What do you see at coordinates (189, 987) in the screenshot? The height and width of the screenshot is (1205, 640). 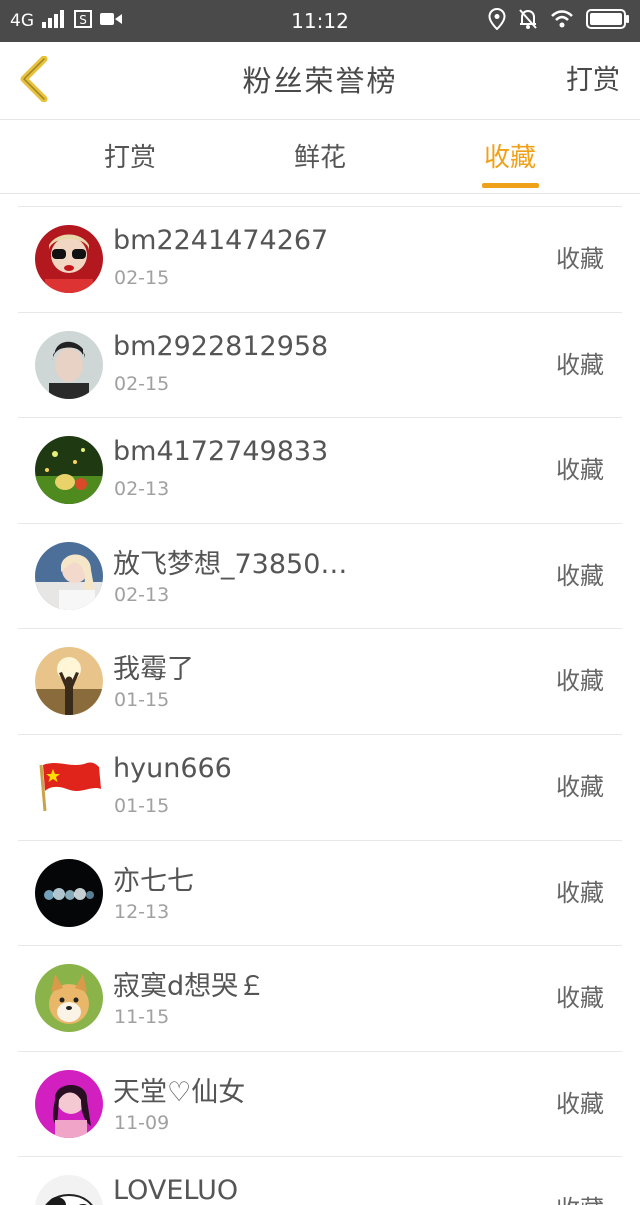 I see `user-name: 寂寞d想哭￡` at bounding box center [189, 987].